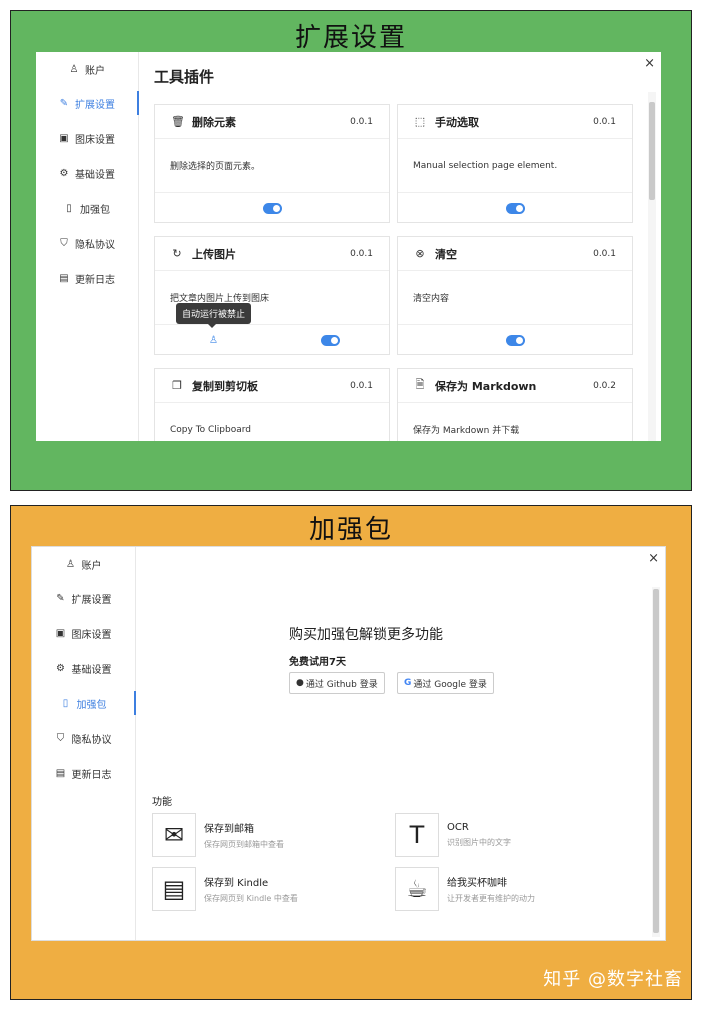 The height and width of the screenshot is (1010, 702). Describe the element at coordinates (317, 662) in the screenshot. I see `trial-text: 免费试用7天` at that location.